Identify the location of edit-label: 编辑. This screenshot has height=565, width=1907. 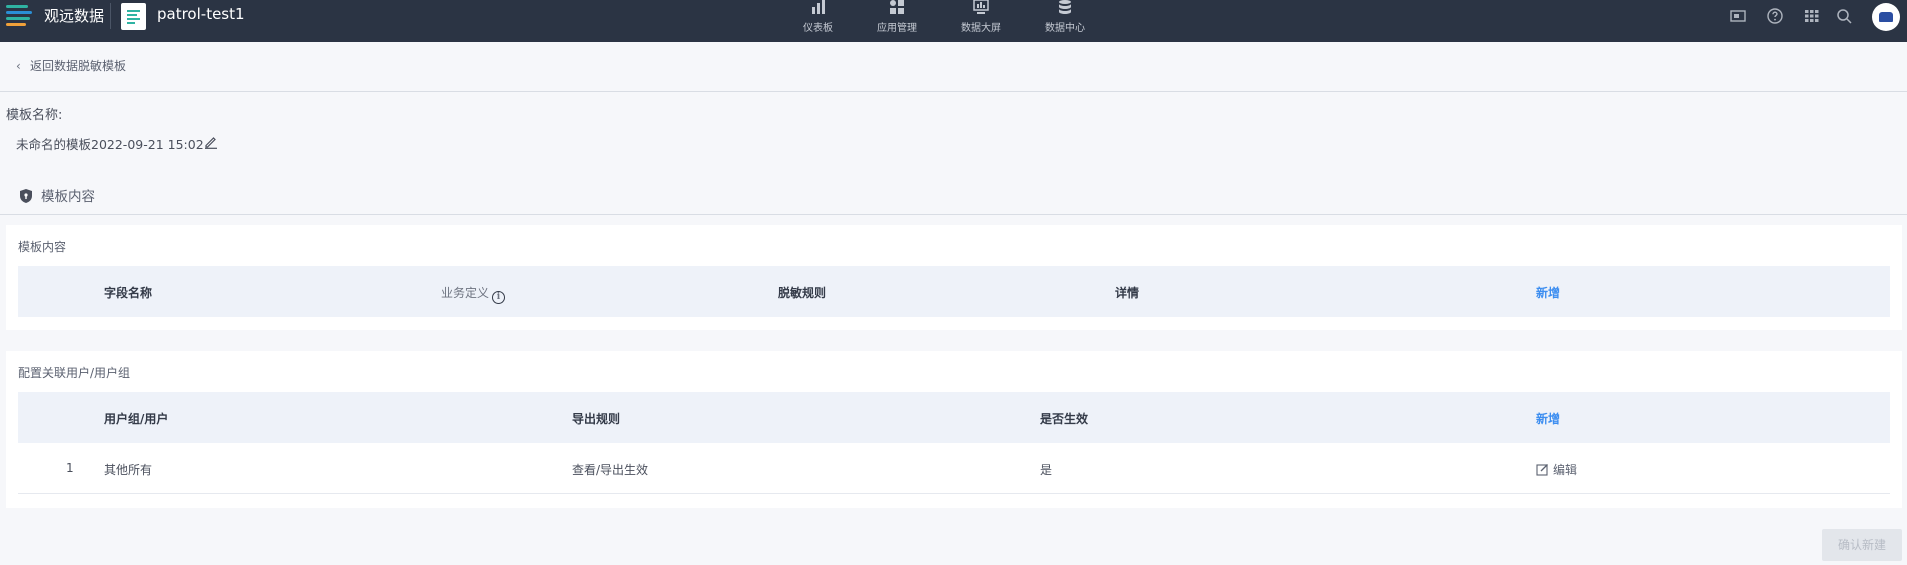
(1565, 470).